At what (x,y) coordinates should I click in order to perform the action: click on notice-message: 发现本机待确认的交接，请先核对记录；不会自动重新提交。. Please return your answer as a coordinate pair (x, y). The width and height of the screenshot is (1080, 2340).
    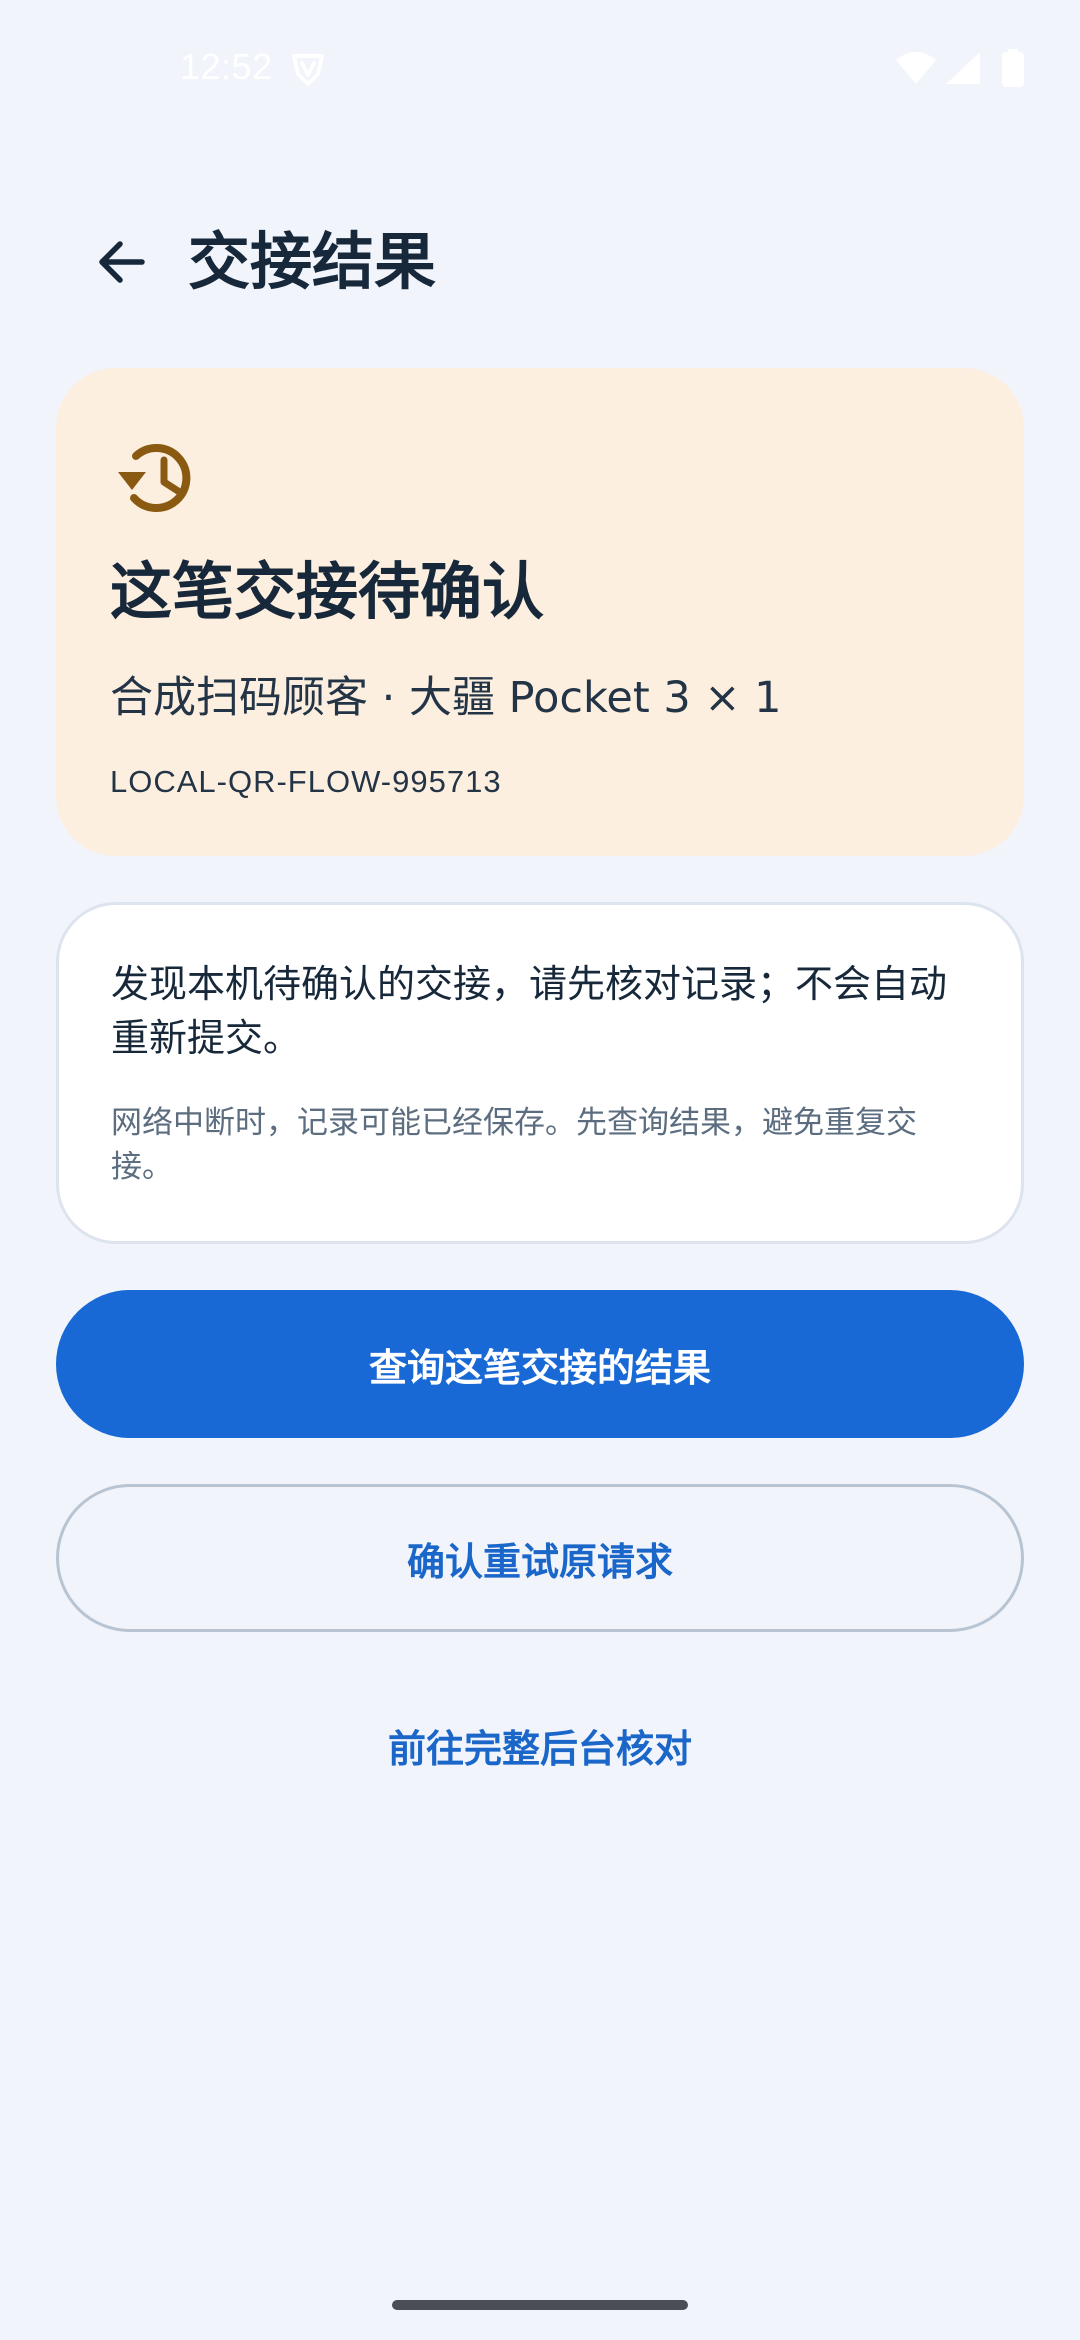
    Looking at the image, I should click on (529, 1011).